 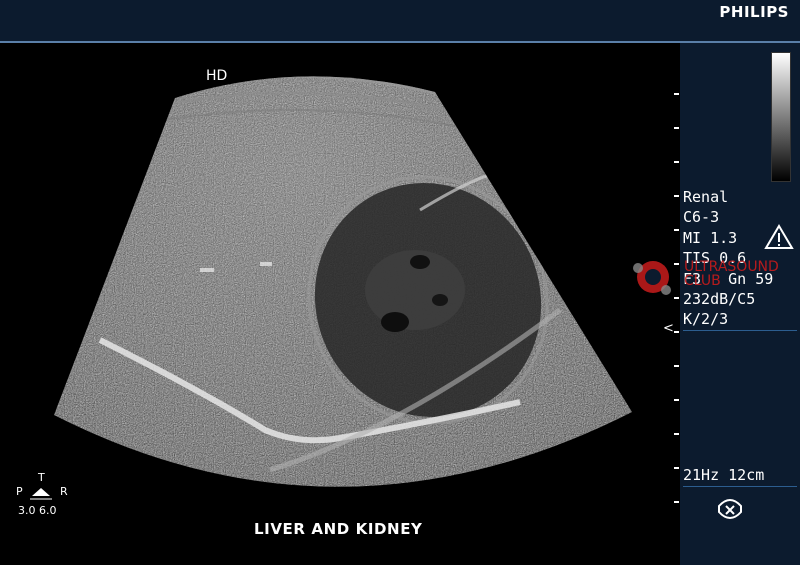 What do you see at coordinates (724, 475) in the screenshot?
I see `frame-rate-depth: 21Hz 12cm` at bounding box center [724, 475].